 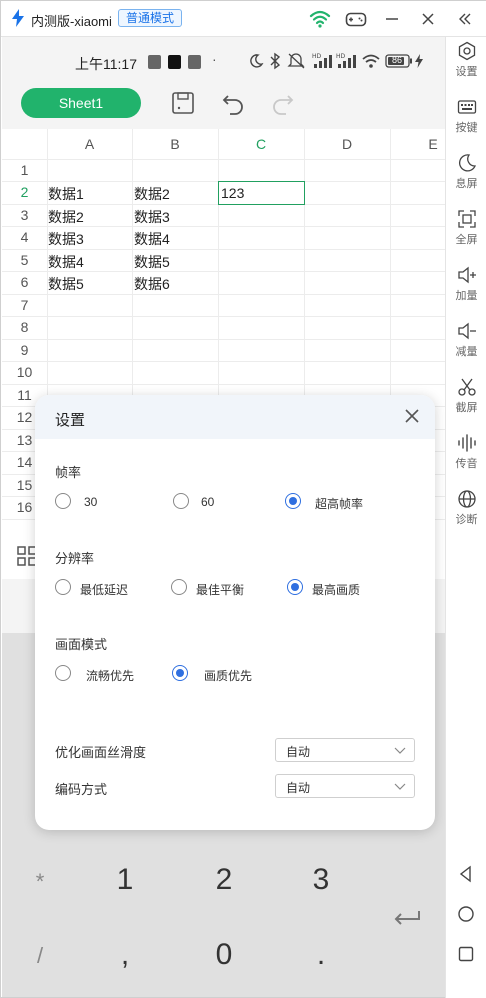 I want to click on settings-icon, so click(x=466, y=51).